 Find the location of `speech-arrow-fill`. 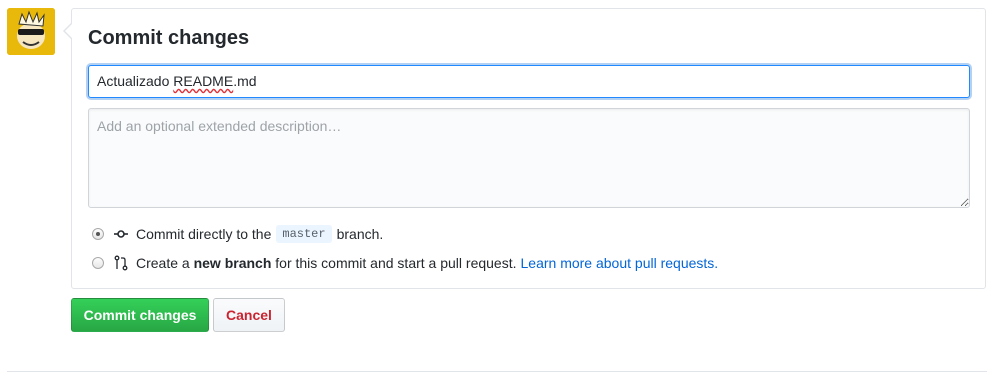

speech-arrow-fill is located at coordinates (68, 31).